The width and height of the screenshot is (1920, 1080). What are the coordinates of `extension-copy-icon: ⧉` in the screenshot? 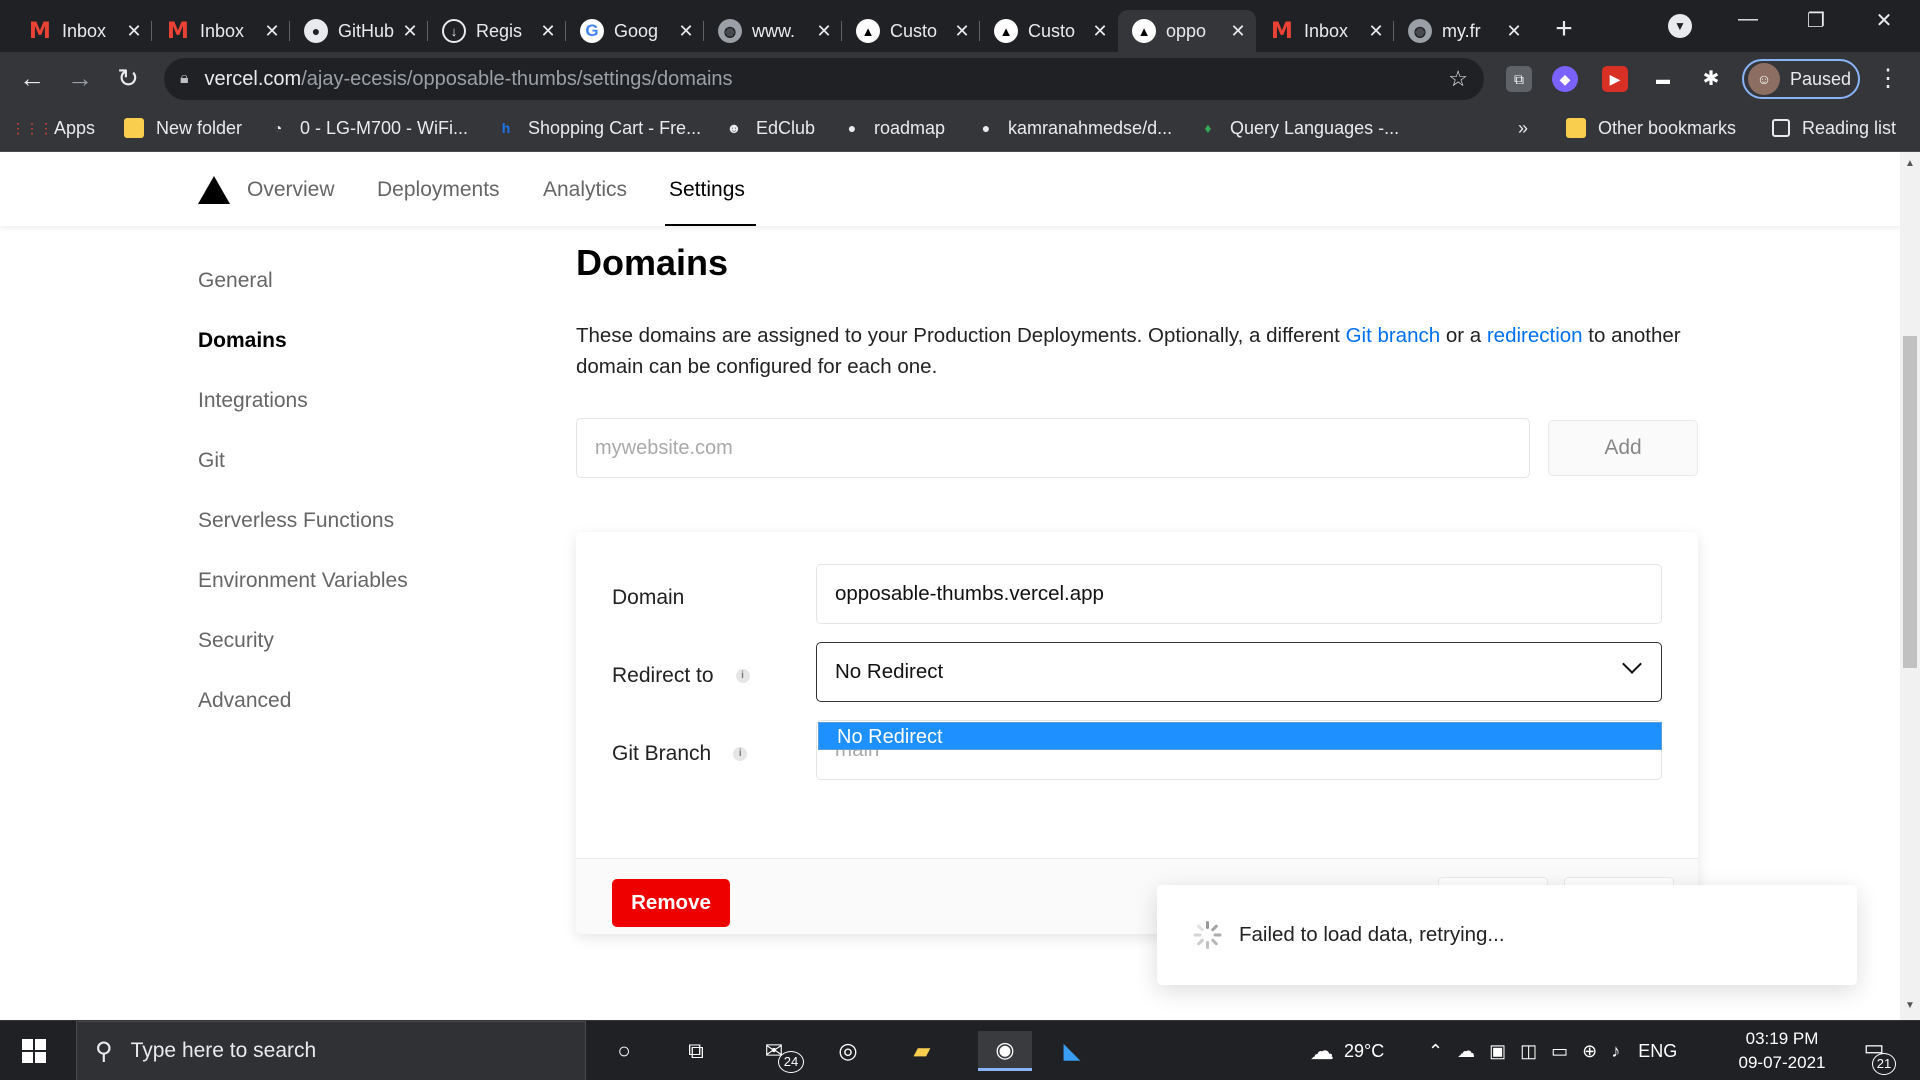 It's located at (1519, 79).